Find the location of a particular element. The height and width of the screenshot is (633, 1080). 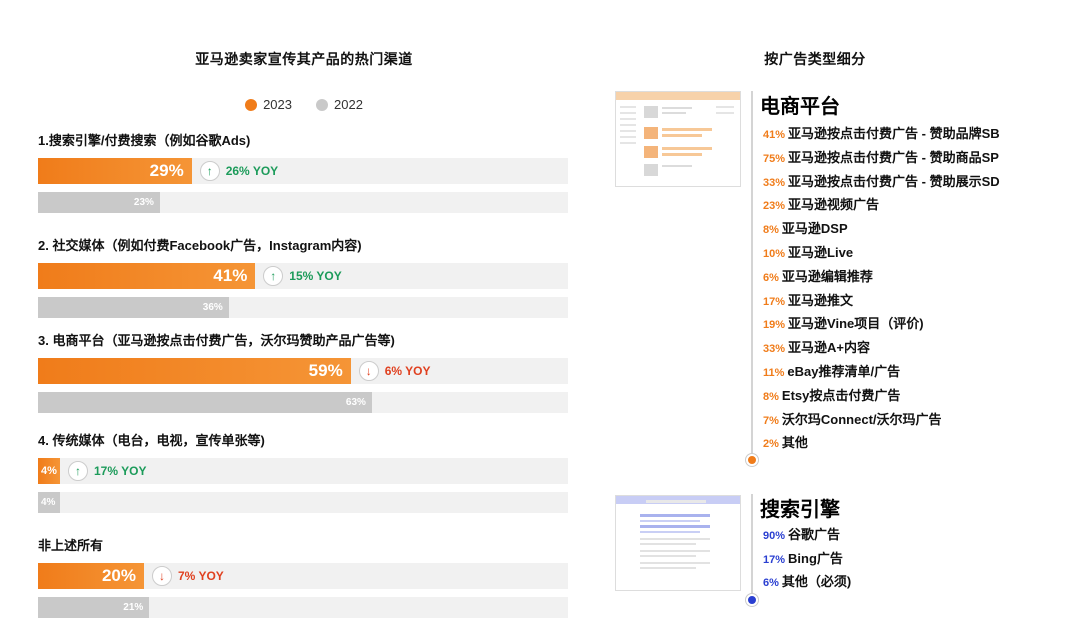

legend-item-2023: 2023 is located at coordinates (268, 104).